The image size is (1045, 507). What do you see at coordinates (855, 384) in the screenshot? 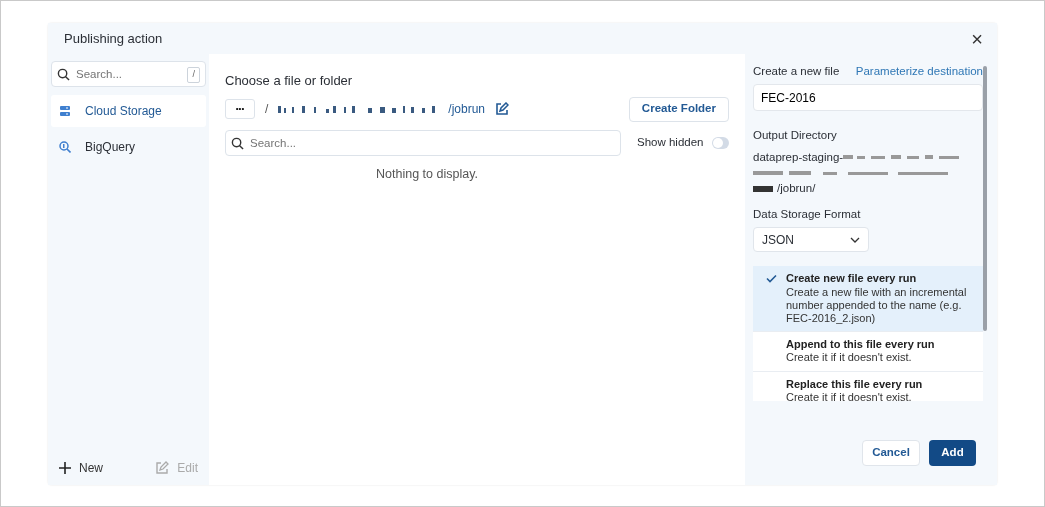
I see `option-title: Replace this file every run` at bounding box center [855, 384].